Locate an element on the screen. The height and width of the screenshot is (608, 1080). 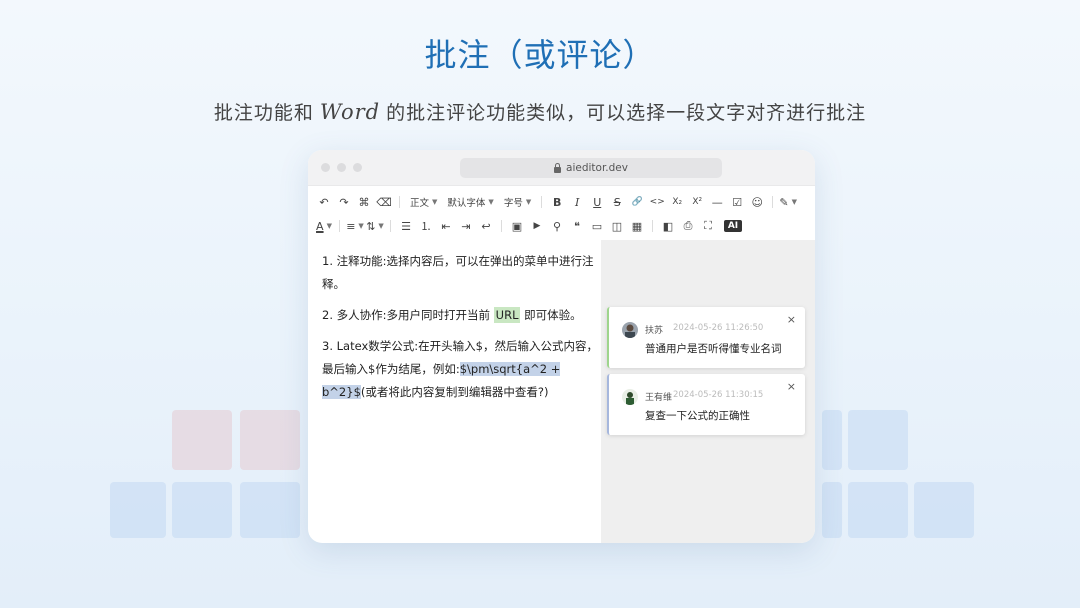
attachment-icon: ⚲ is located at coordinates (557, 226).